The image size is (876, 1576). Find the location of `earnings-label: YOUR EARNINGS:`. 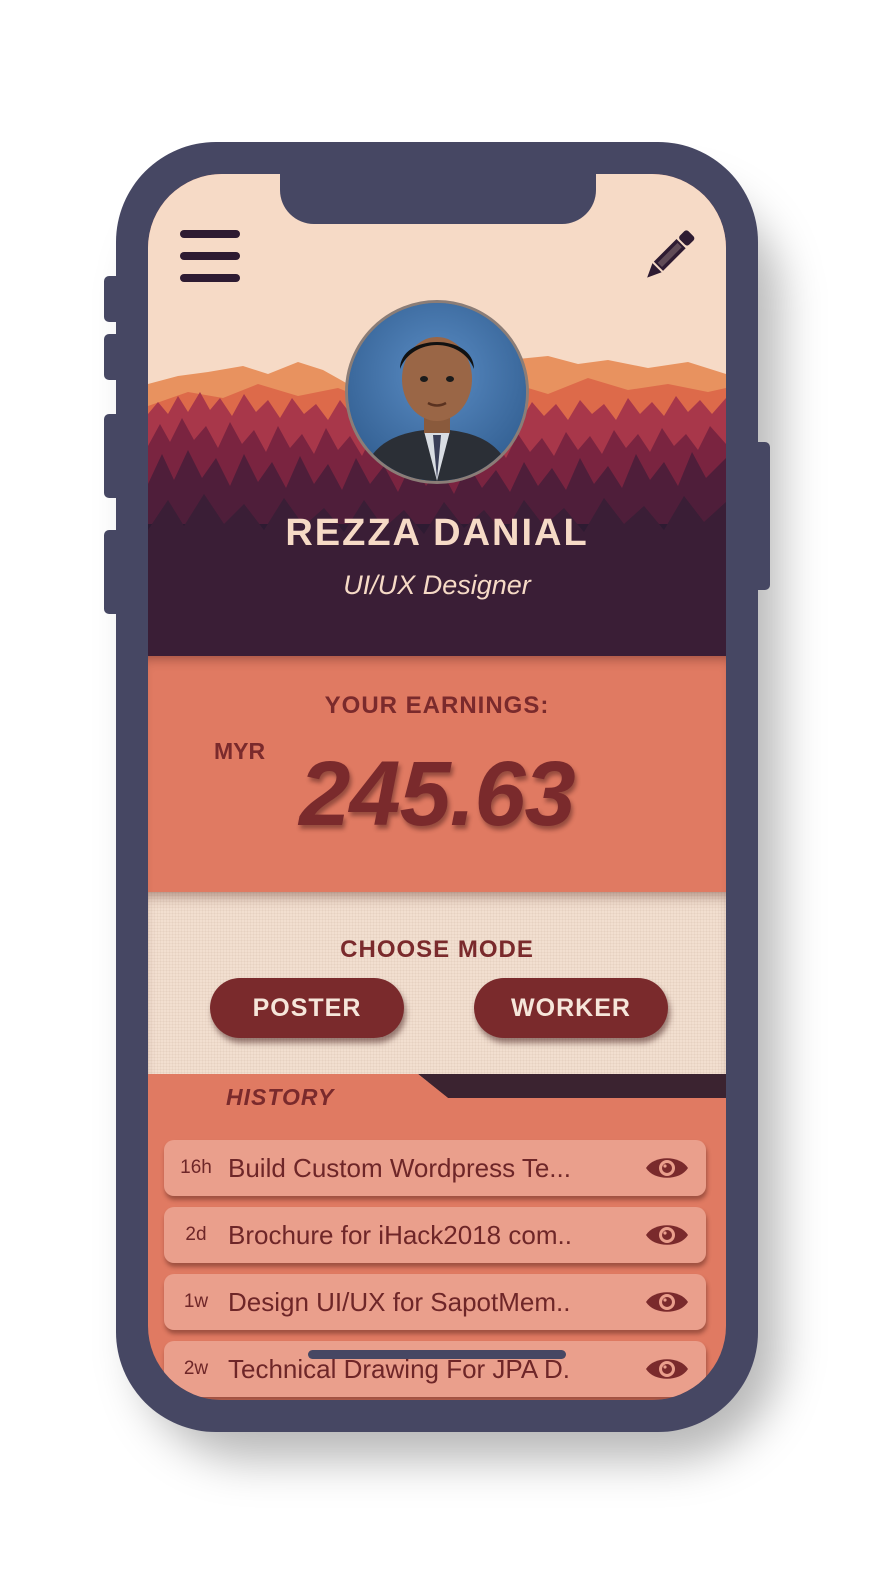

earnings-label: YOUR EARNINGS: is located at coordinates (437, 705).